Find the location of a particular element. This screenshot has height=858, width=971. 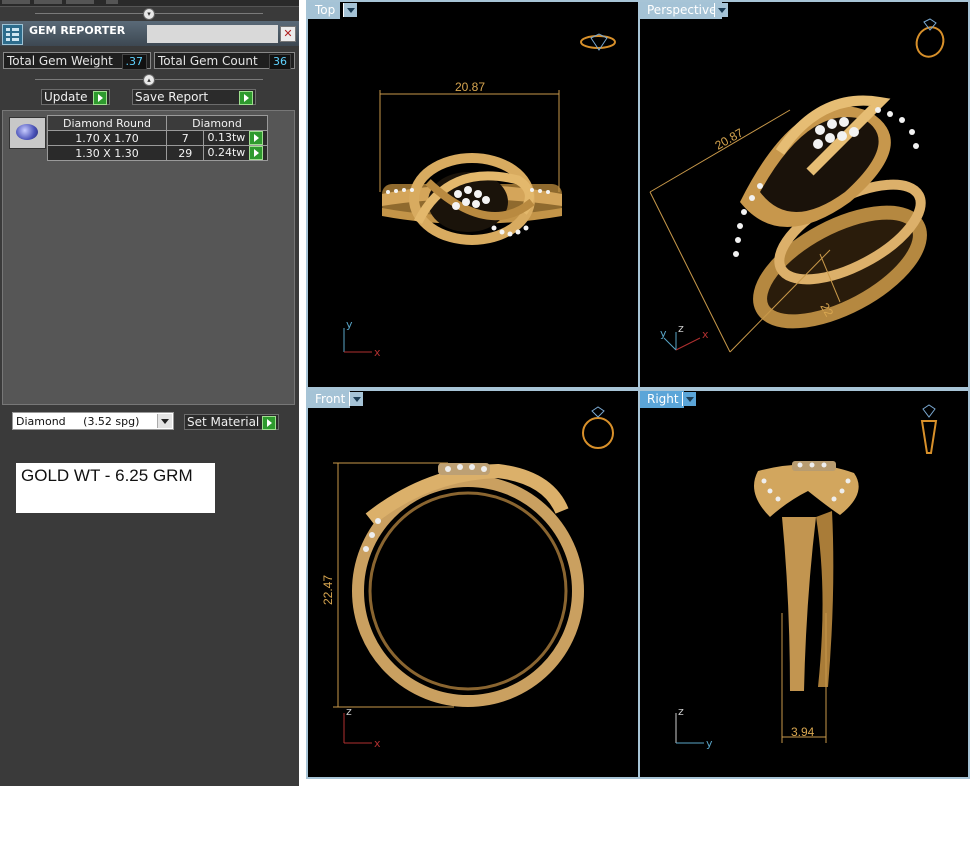

right-view-canvas: 3.94 z y is located at coordinates (806, 577).